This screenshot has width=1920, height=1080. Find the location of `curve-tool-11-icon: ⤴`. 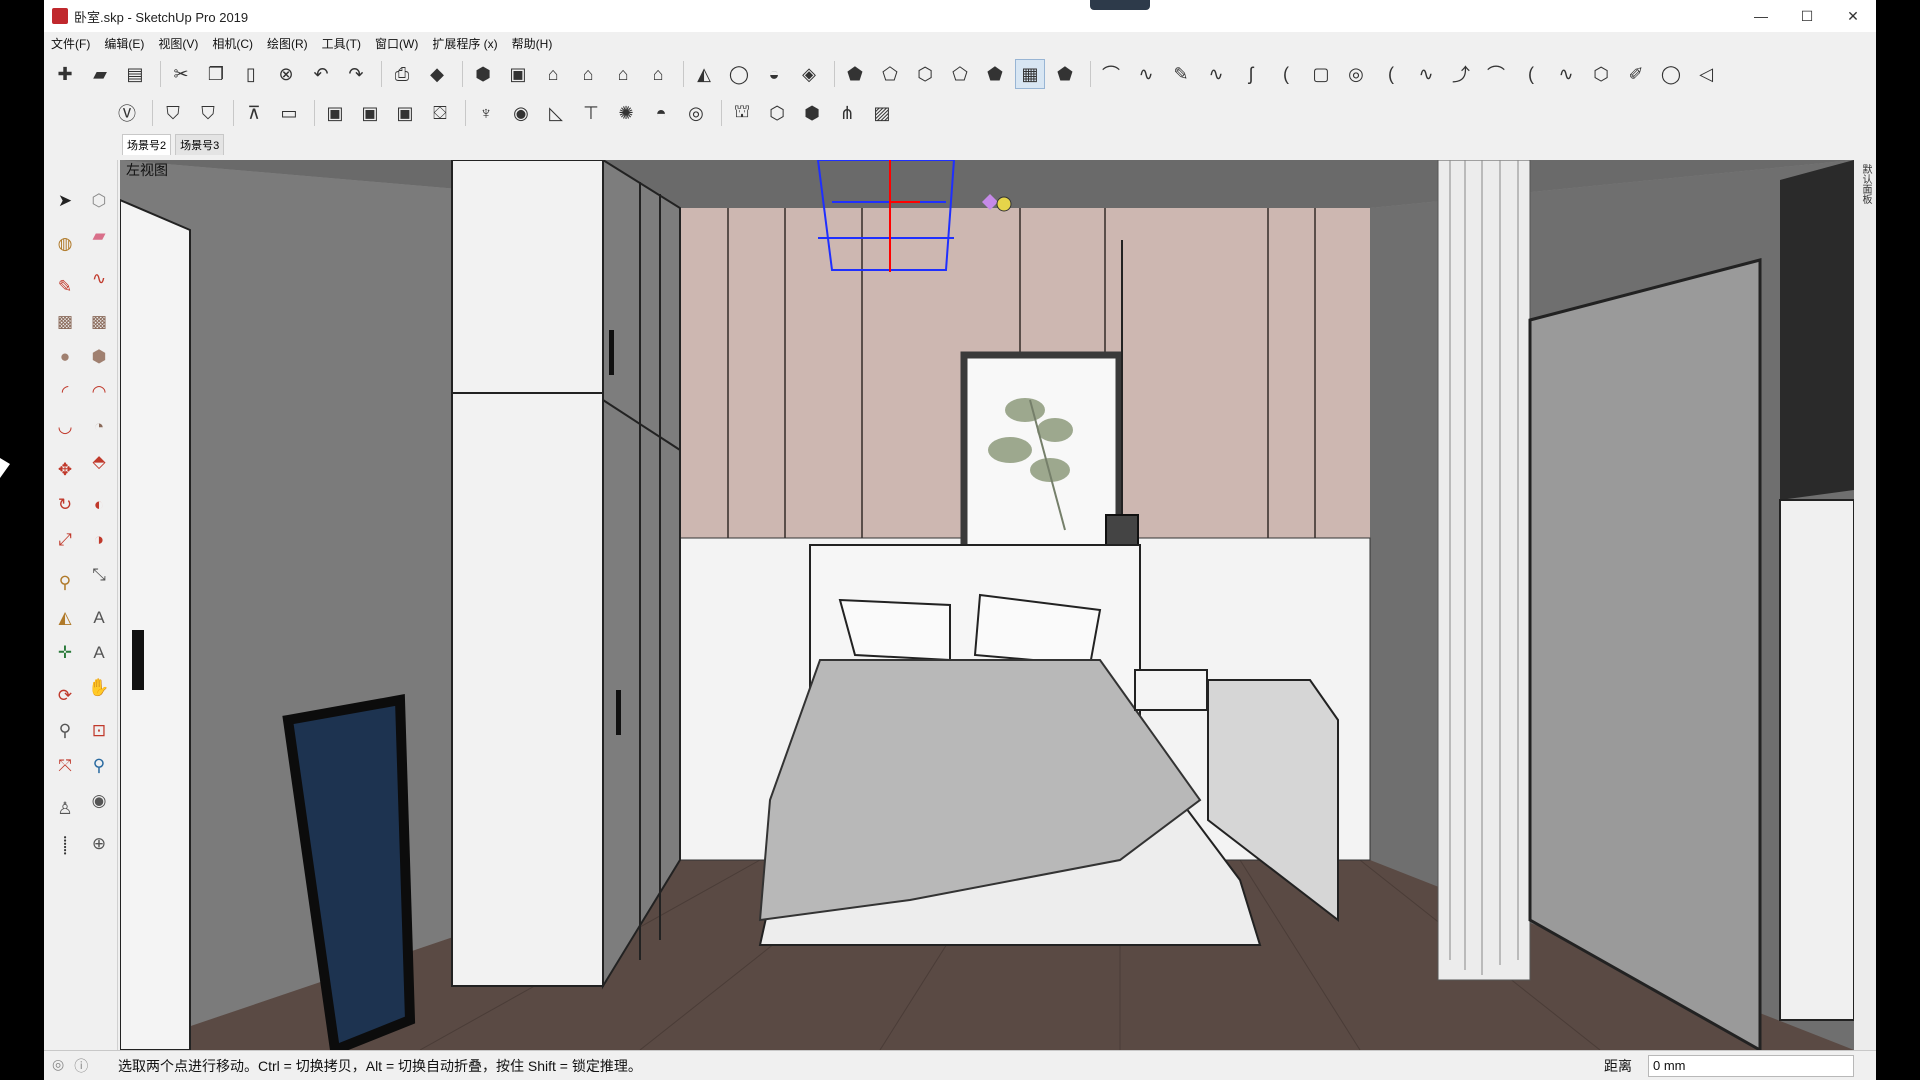

curve-tool-11-icon: ⤴ is located at coordinates (1461, 74).